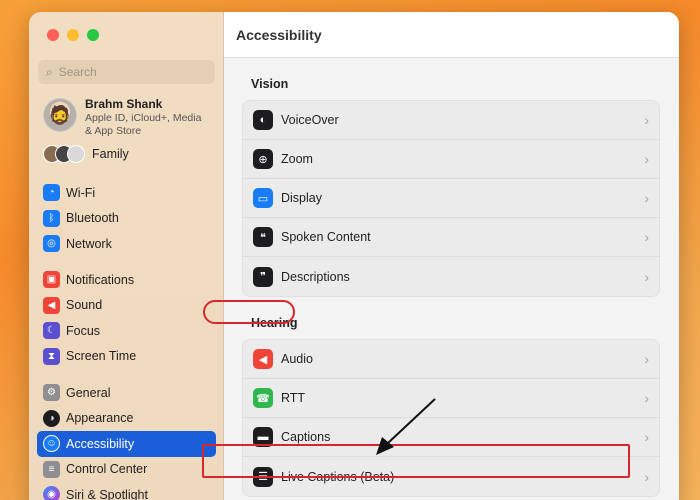 The width and height of the screenshot is (700, 500). Describe the element at coordinates (51, 418) in the screenshot. I see `appearance-icon: ◑` at that location.